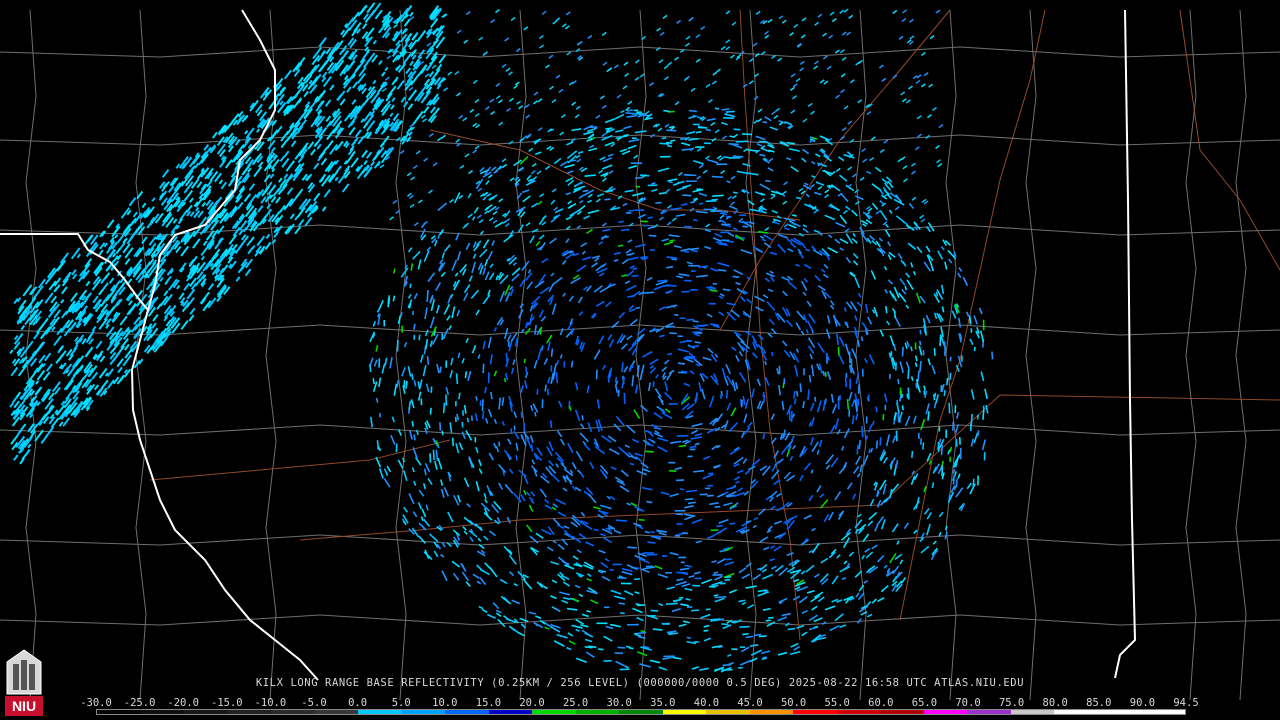 The width and height of the screenshot is (1280, 720). What do you see at coordinates (358, 703) in the screenshot?
I see `colorbar-tick-label: 0.0` at bounding box center [358, 703].